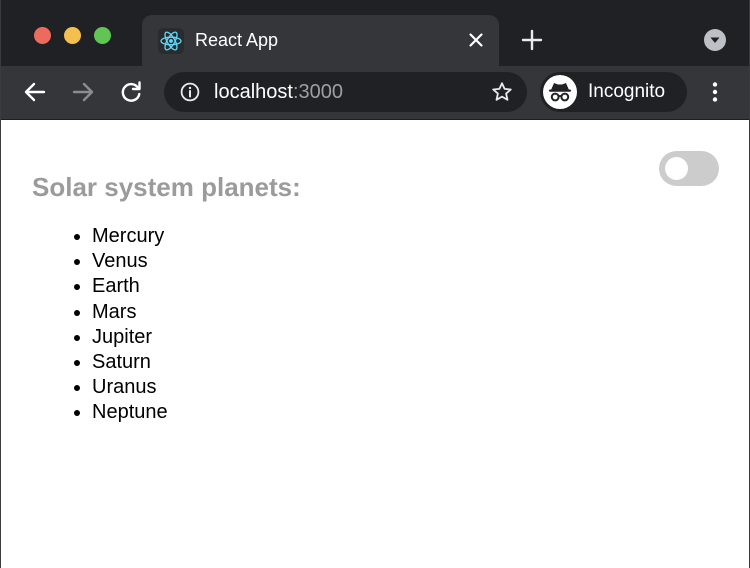 This screenshot has width=750, height=568. I want to click on profile-label: Incognito, so click(627, 91).